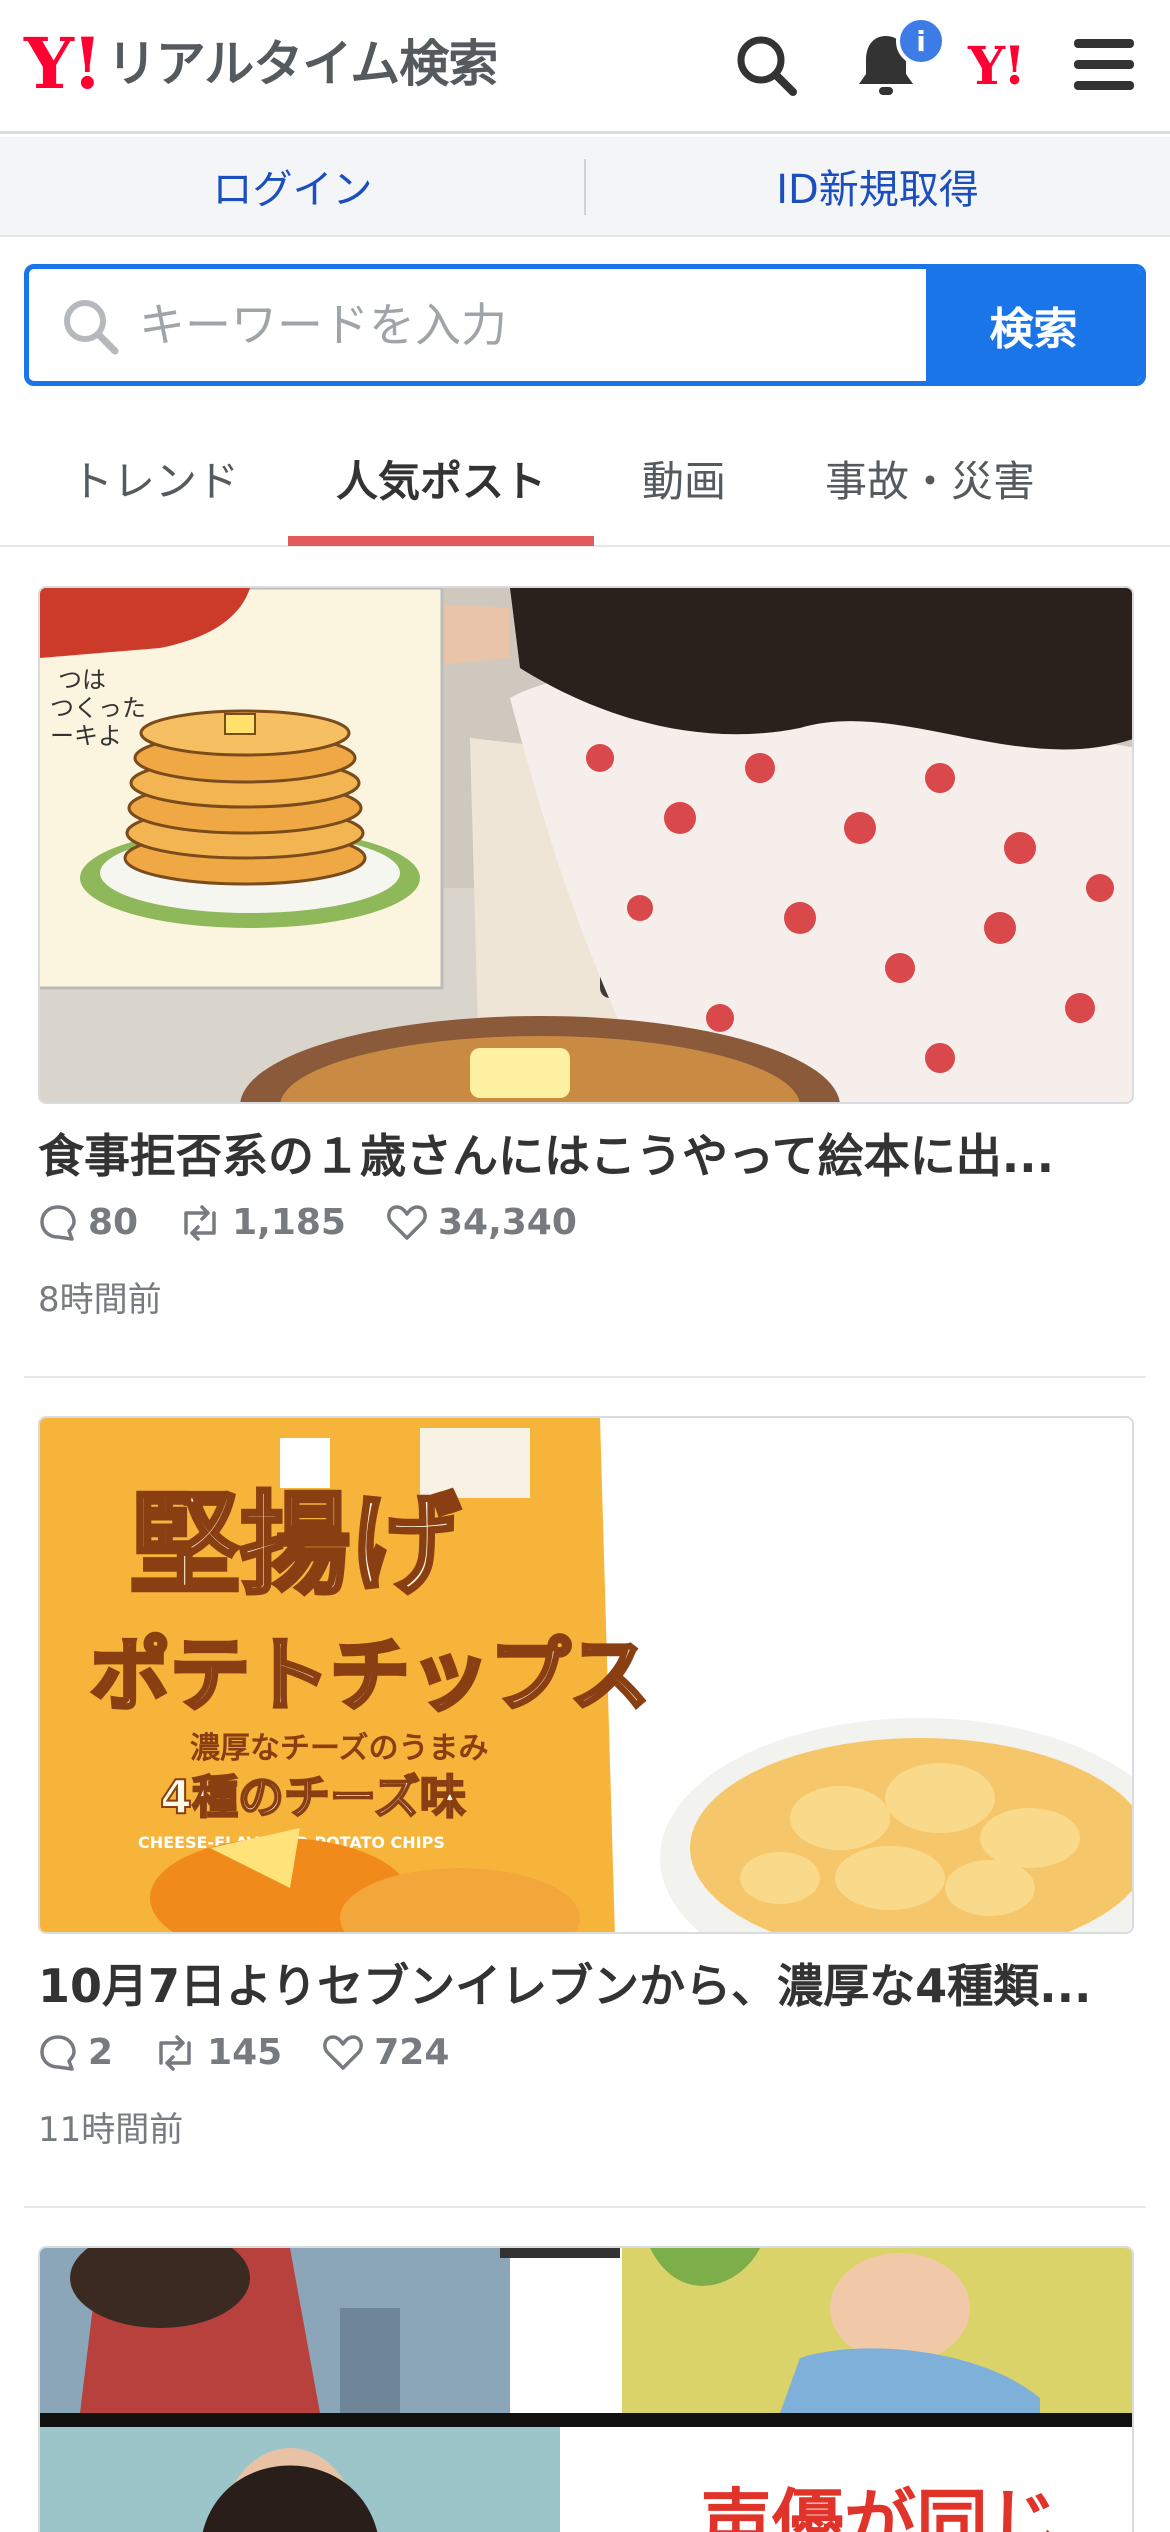 Image resolution: width=1170 pixels, height=2532 pixels. I want to click on tab-video: 動画, so click(684, 478).